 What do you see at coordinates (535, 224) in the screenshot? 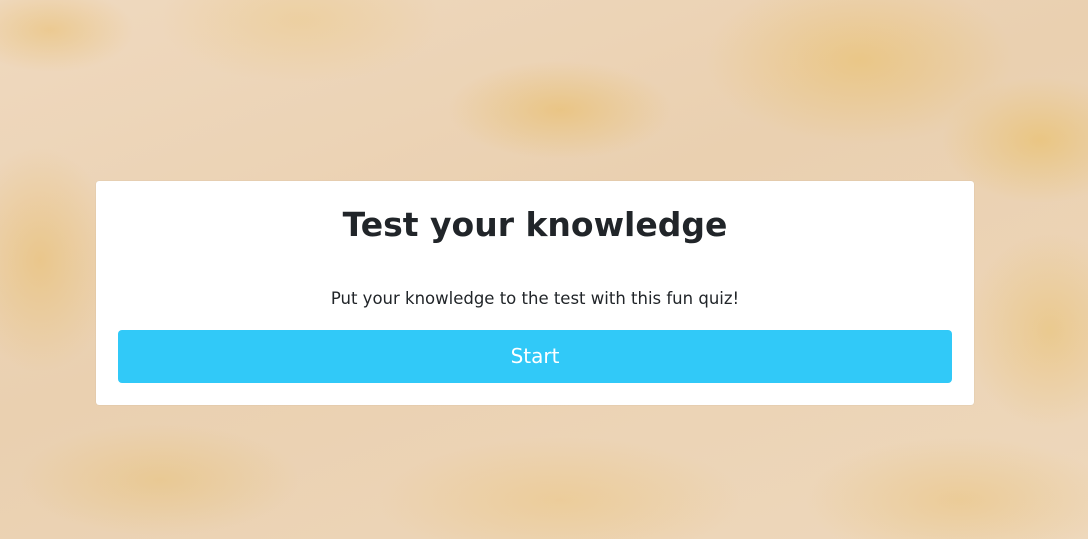
I see `quiz-title: Test your knowledge` at bounding box center [535, 224].